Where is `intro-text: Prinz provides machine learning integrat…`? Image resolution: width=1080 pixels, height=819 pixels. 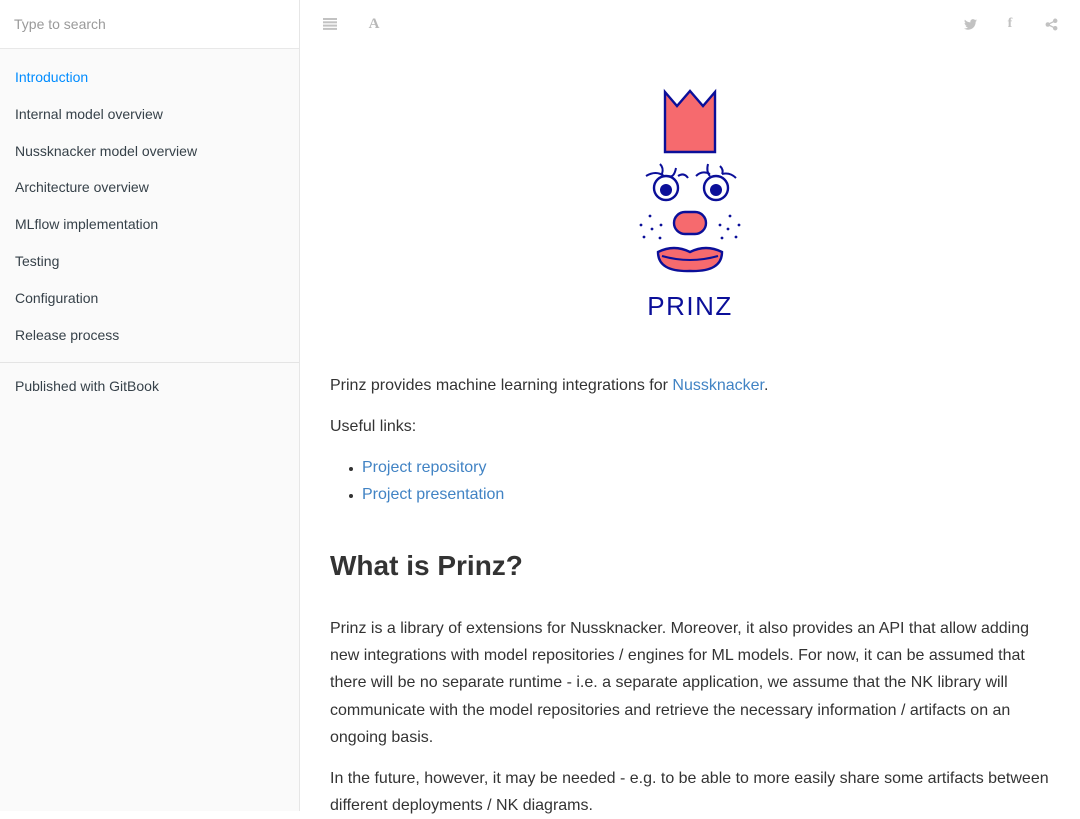 intro-text: Prinz provides machine learning integrat… is located at coordinates (501, 385).